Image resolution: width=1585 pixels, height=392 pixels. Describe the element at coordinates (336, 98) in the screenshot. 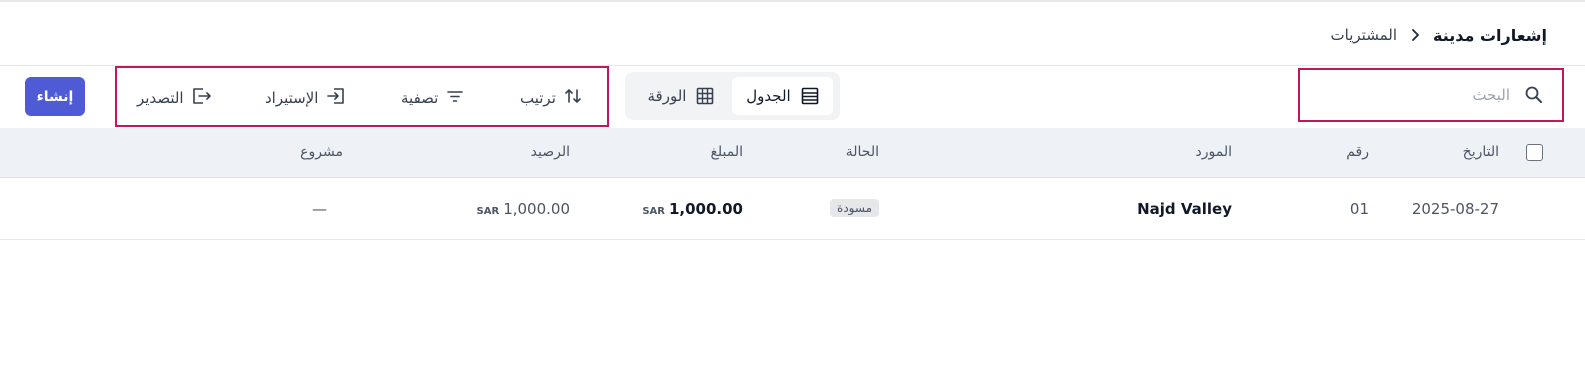

I see `import-icon` at that location.